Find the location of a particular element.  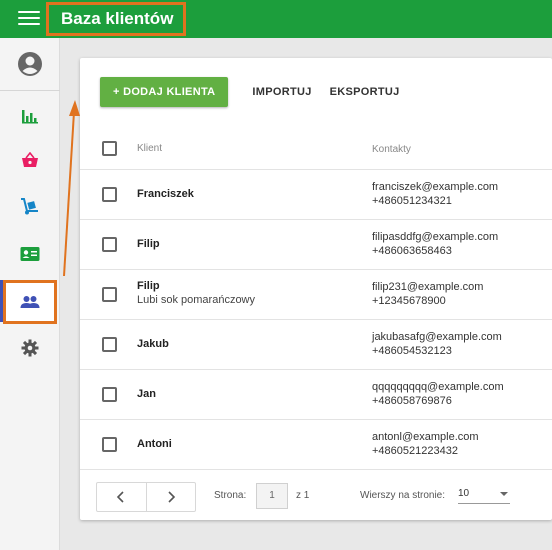

client-email: antonl@example.com is located at coordinates (425, 437).